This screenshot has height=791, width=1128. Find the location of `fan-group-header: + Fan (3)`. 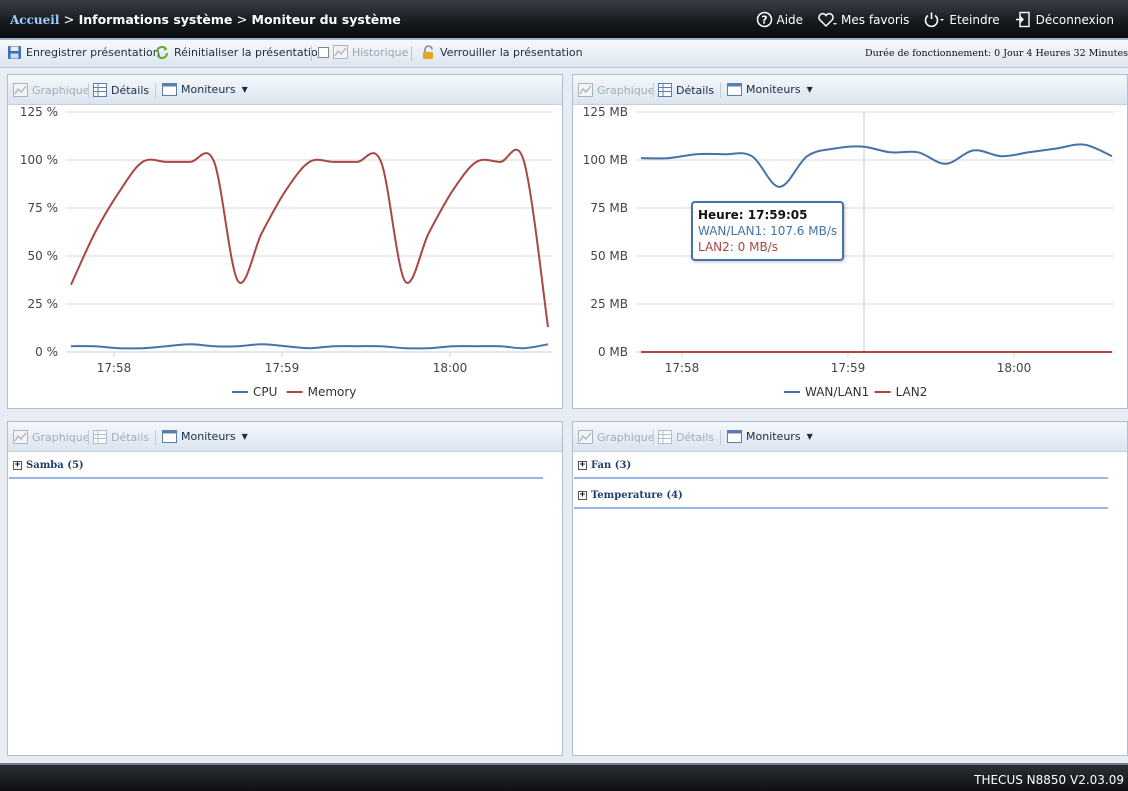

fan-group-header: + Fan (3) is located at coordinates (604, 465).